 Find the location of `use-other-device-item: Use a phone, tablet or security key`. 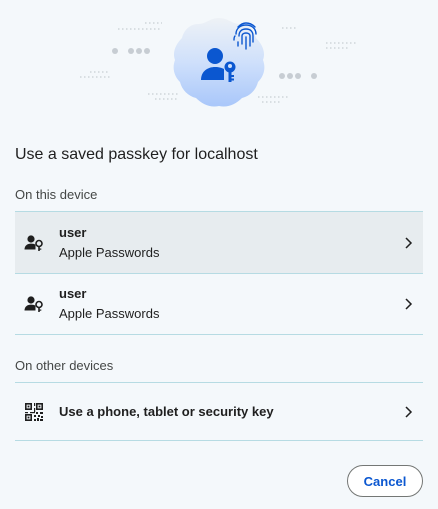

use-other-device-item: Use a phone, tablet or security key is located at coordinates (219, 411).